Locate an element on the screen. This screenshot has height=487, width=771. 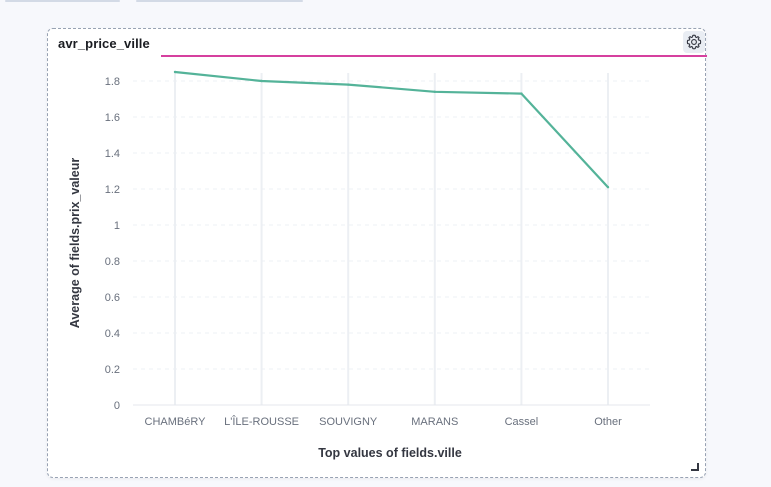
y-tick-label: 1.4 is located at coordinates (112, 154).